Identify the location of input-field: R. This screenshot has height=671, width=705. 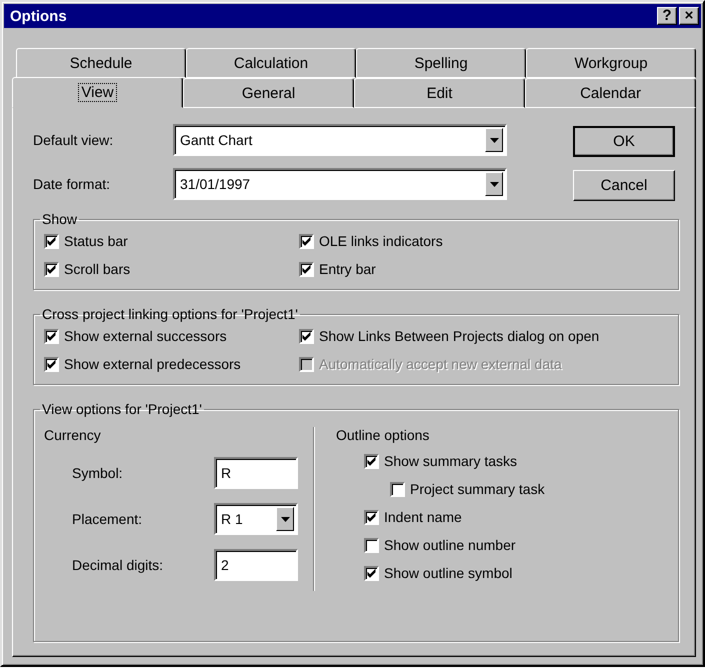
(256, 473).